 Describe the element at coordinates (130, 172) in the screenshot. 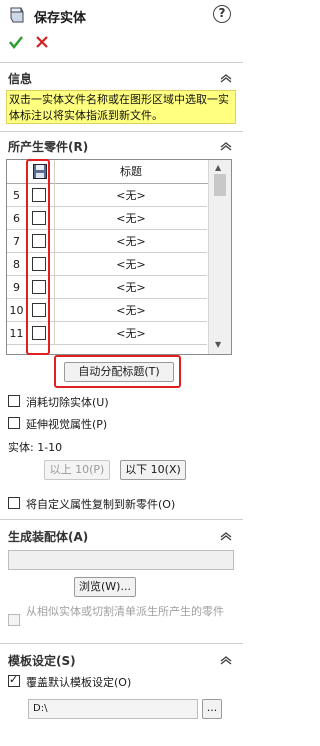

I see `title-column-header: 标题` at that location.